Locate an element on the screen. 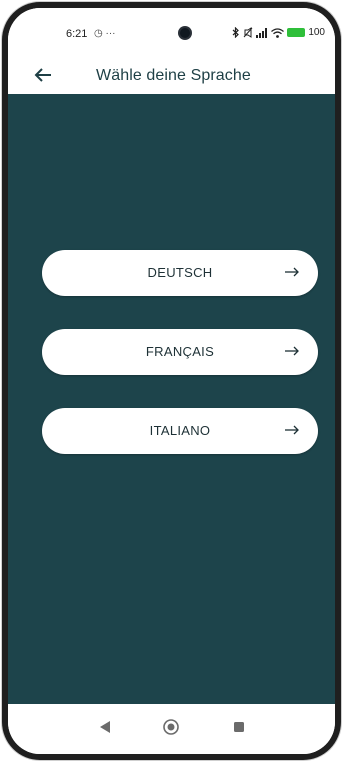  language-label: DEUTSCH is located at coordinates (180, 272).